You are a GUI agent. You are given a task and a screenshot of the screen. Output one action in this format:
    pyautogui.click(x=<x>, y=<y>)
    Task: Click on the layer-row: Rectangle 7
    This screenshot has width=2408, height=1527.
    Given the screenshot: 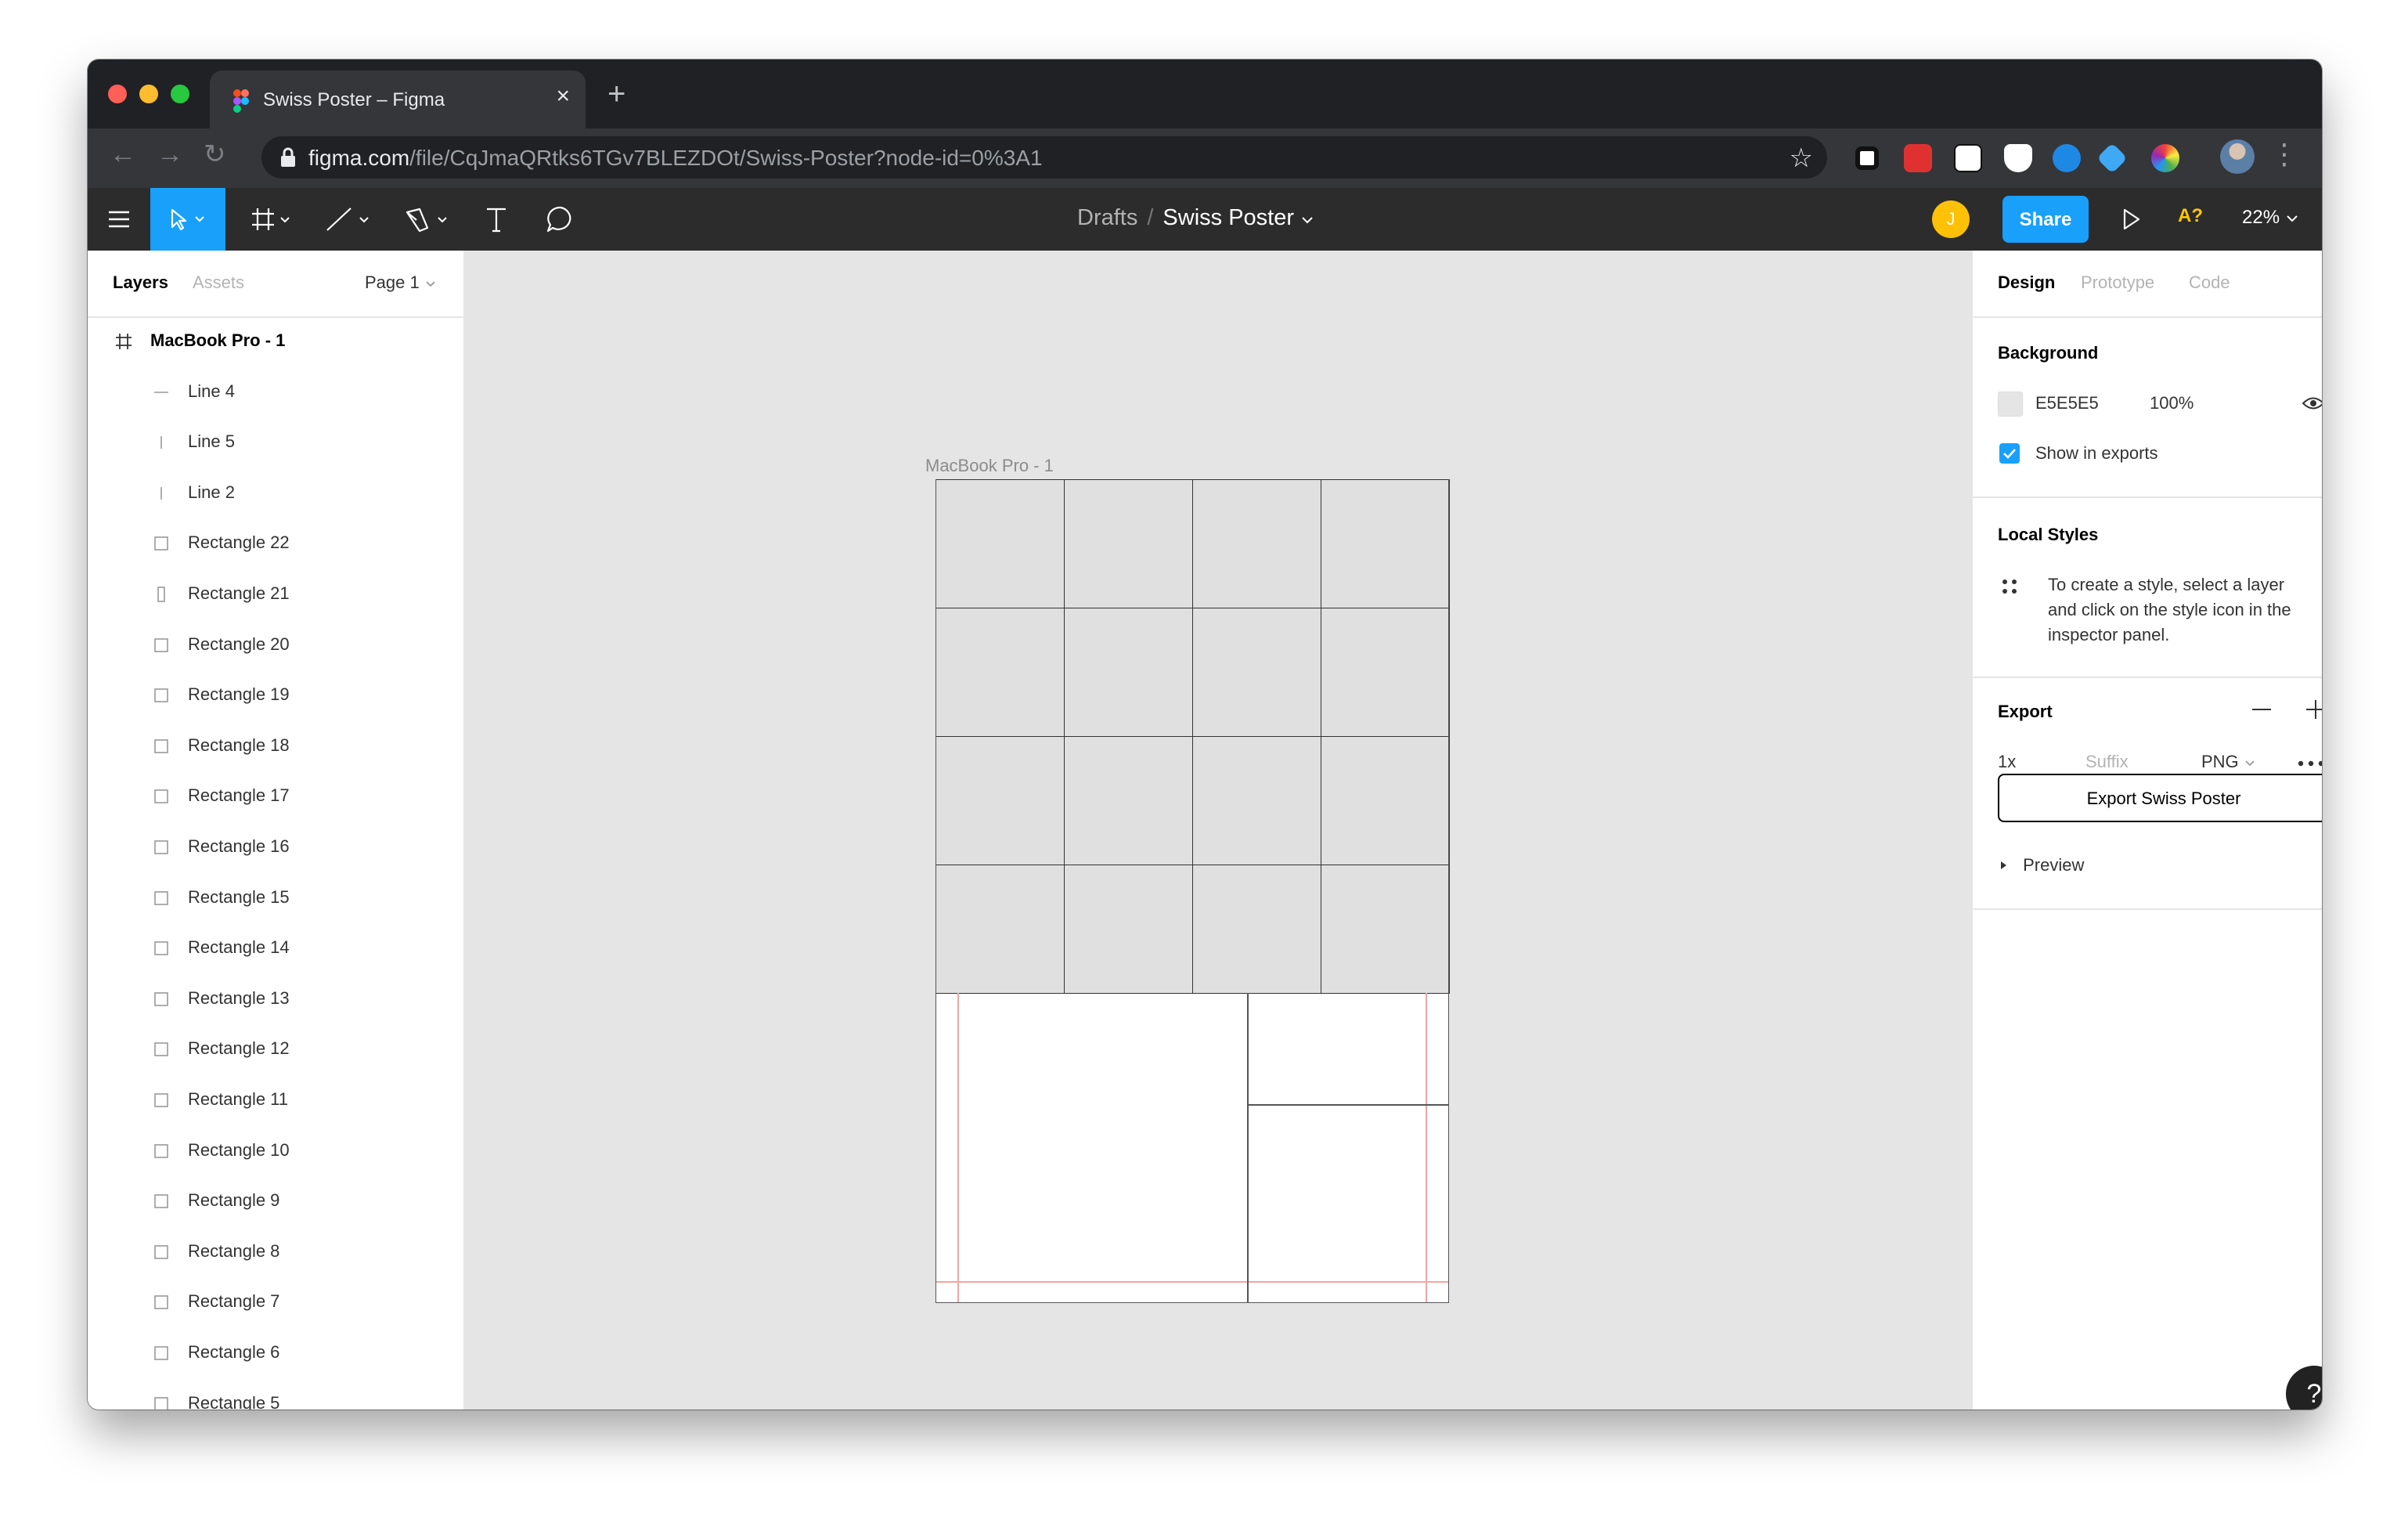 What is the action you would take?
    pyautogui.click(x=275, y=1302)
    